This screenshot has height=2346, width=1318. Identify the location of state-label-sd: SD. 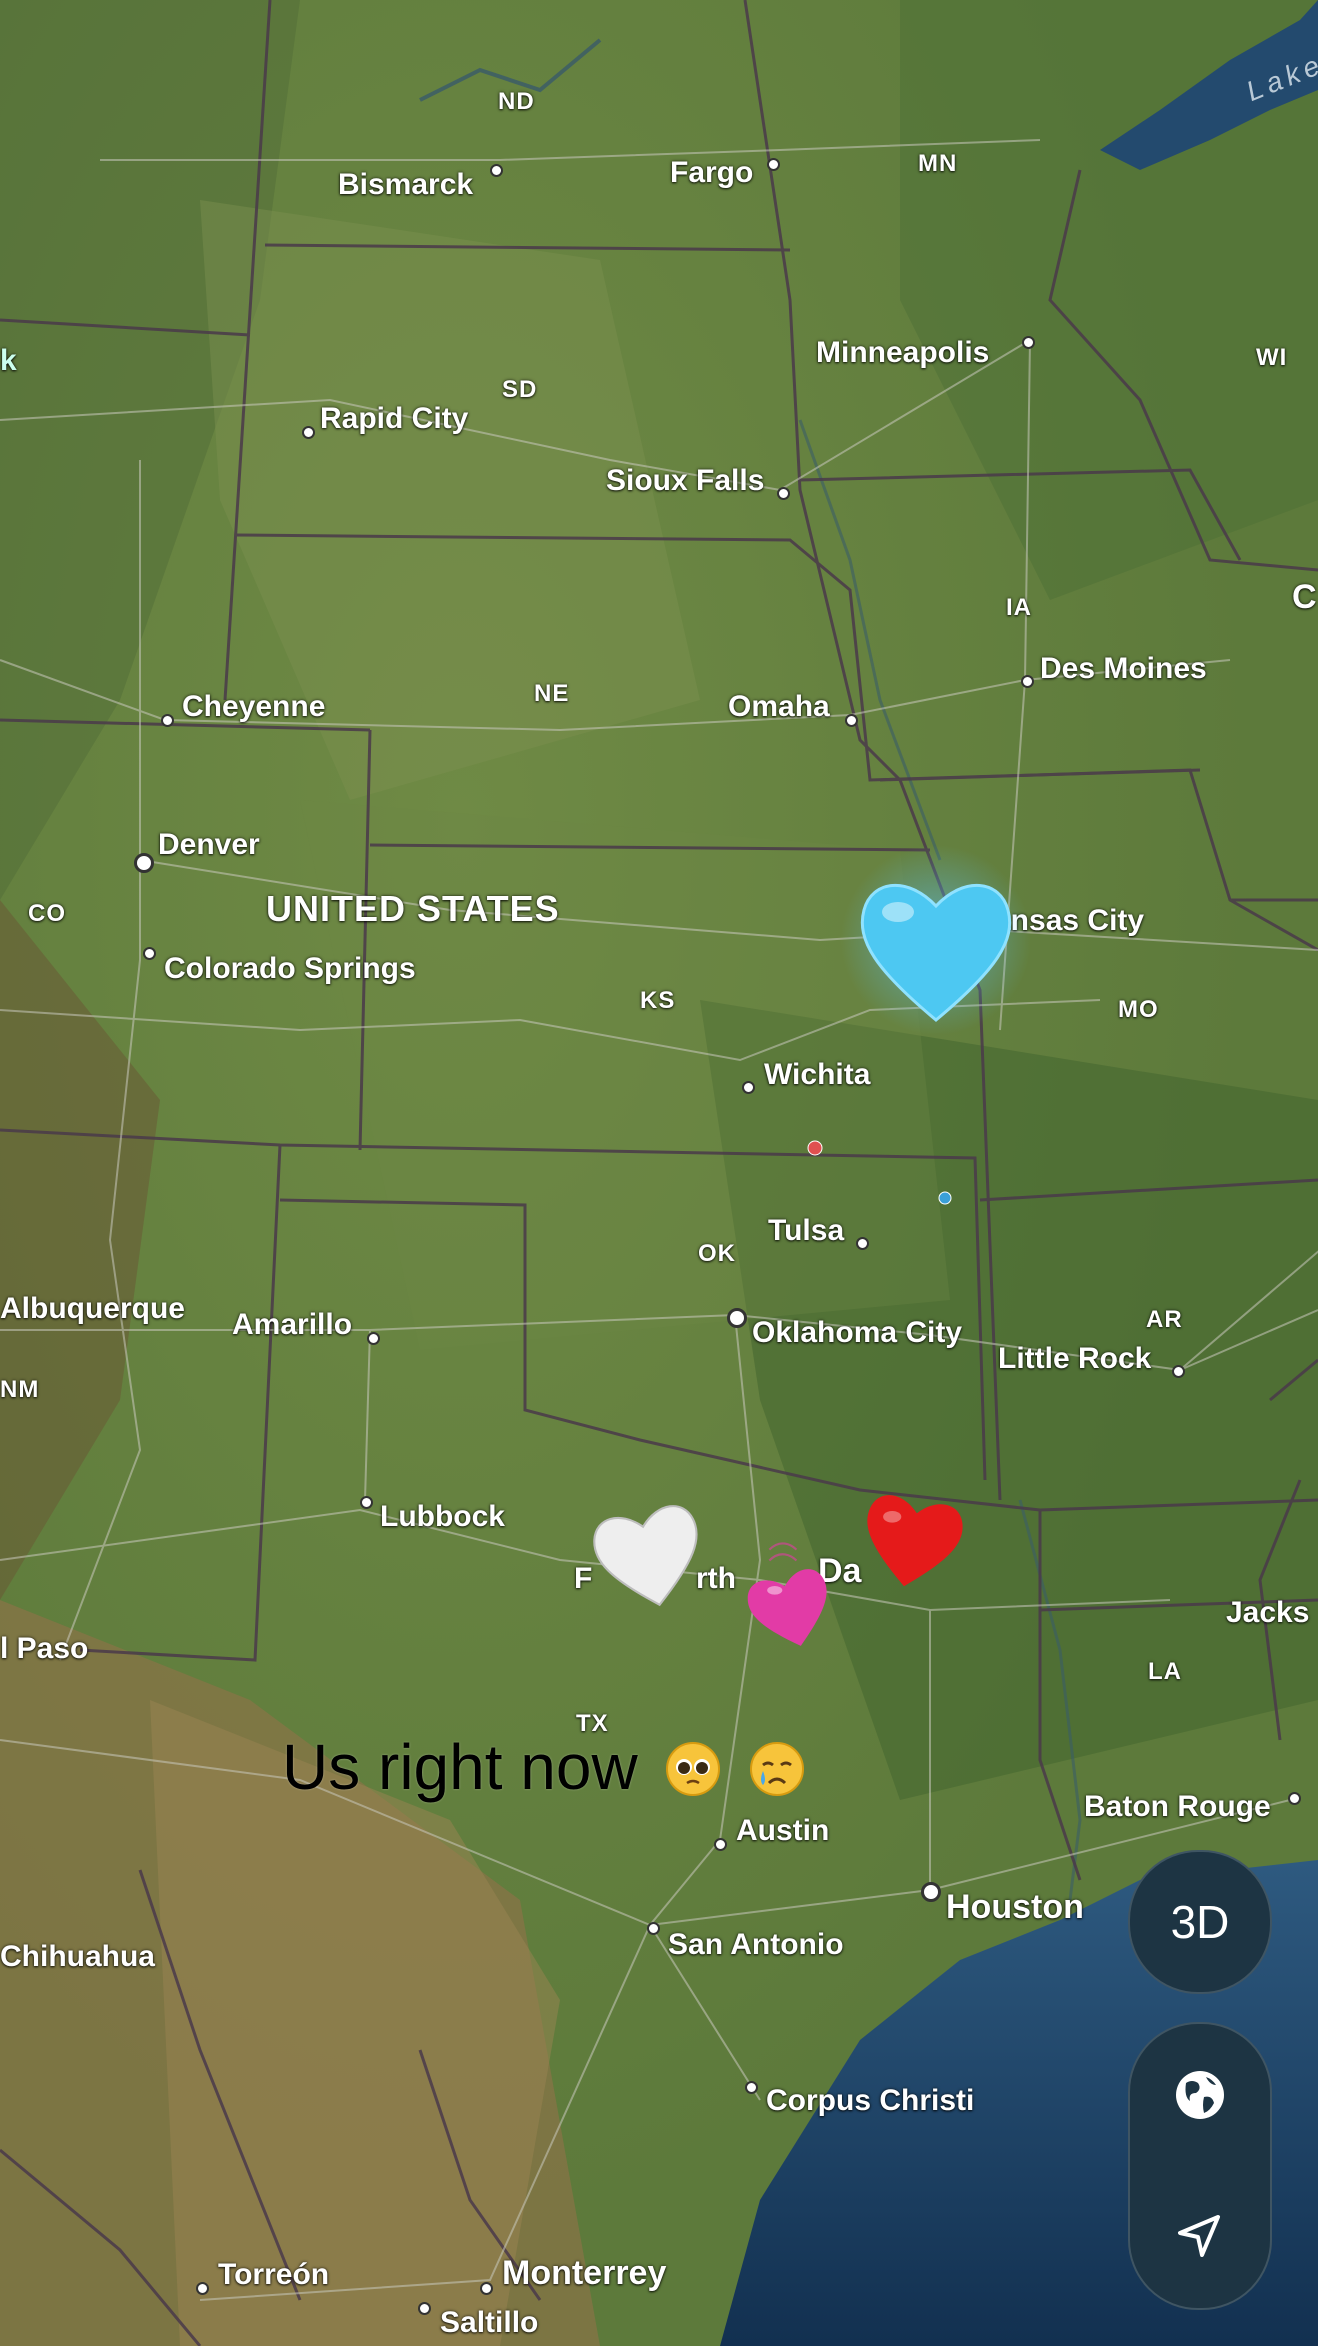
(520, 389).